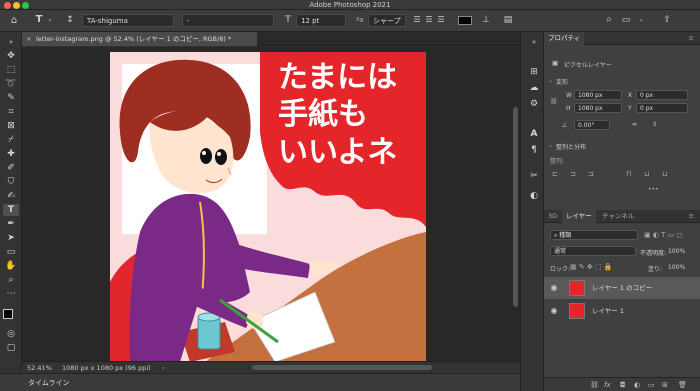 This screenshot has height=391, width=700. I want to click on align-center-icon: ☰, so click(429, 20).